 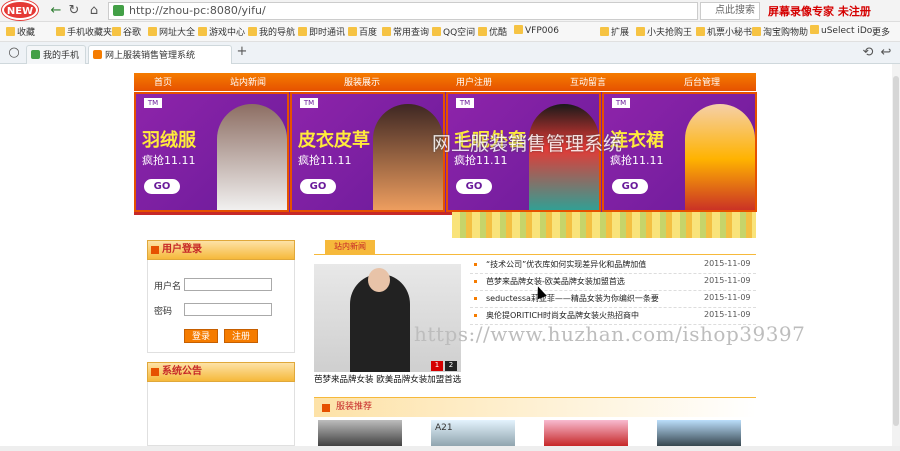 What do you see at coordinates (841, 30) in the screenshot?
I see `bookmark-item: uSelect iDo` at bounding box center [841, 30].